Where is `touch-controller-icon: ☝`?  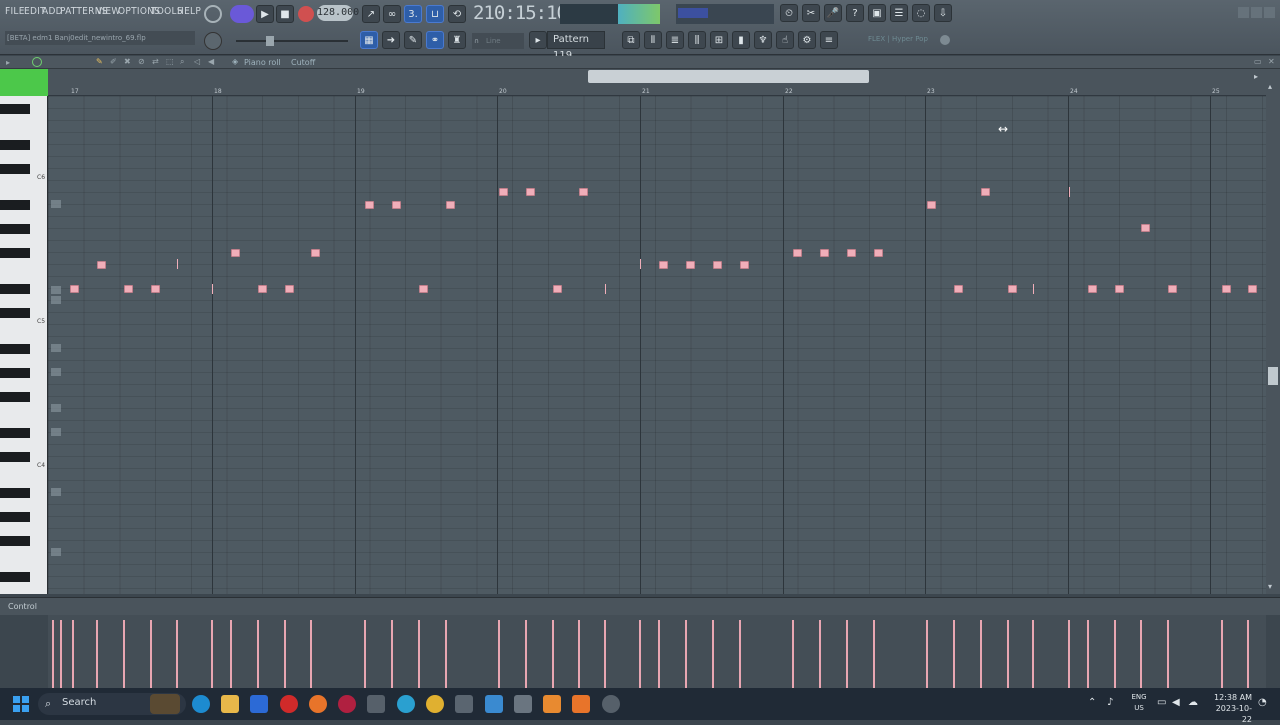 touch-controller-icon: ☝ is located at coordinates (785, 40).